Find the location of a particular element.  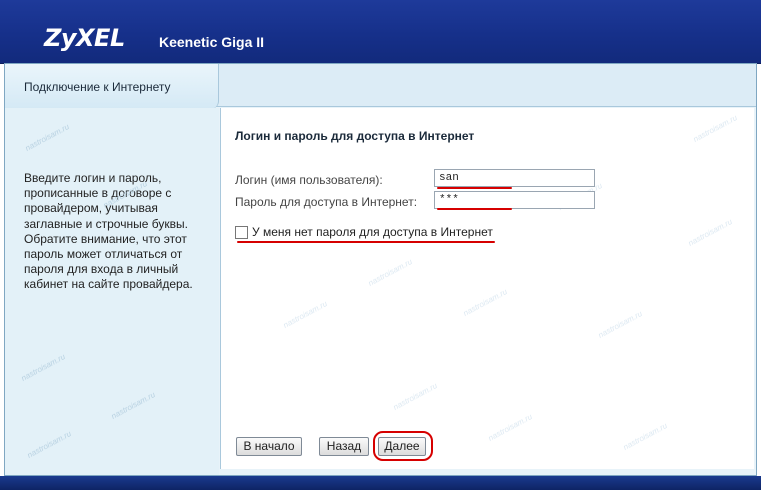

back-button: Назад is located at coordinates (344, 446).